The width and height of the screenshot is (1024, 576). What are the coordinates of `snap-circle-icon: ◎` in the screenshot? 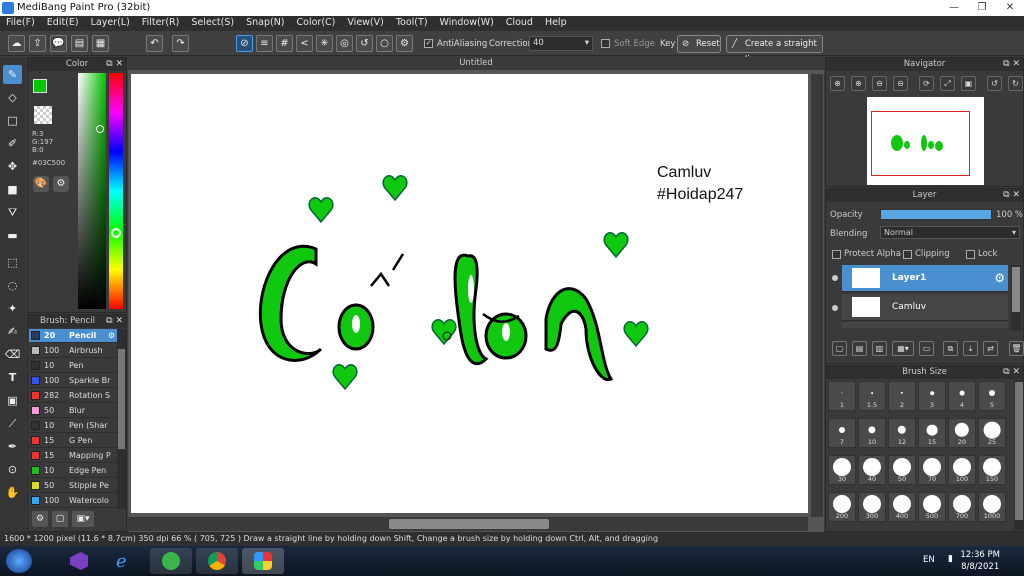 It's located at (344, 43).